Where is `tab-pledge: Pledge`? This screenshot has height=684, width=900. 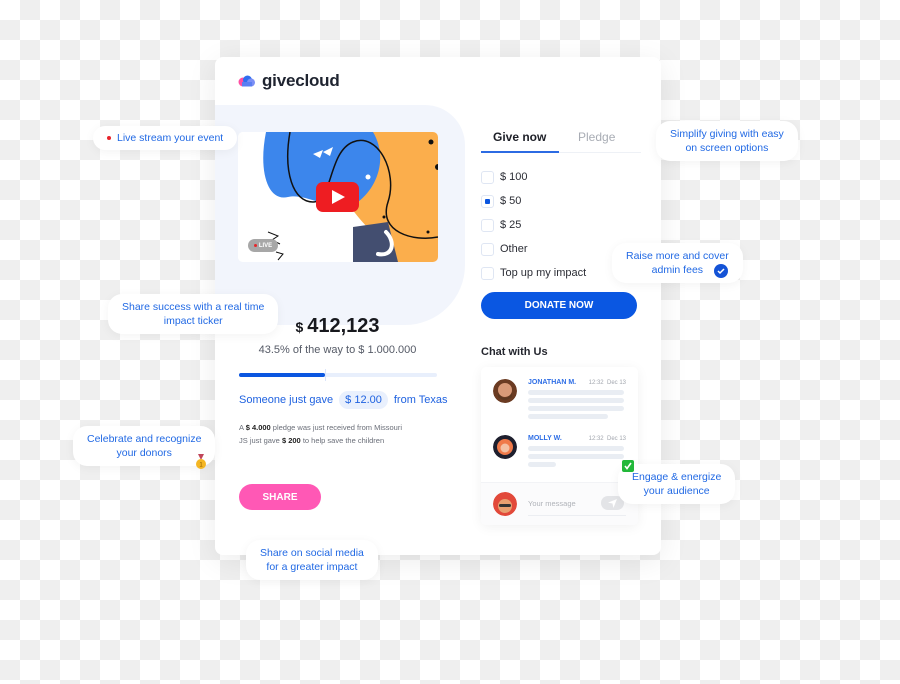 tab-pledge: Pledge is located at coordinates (596, 137).